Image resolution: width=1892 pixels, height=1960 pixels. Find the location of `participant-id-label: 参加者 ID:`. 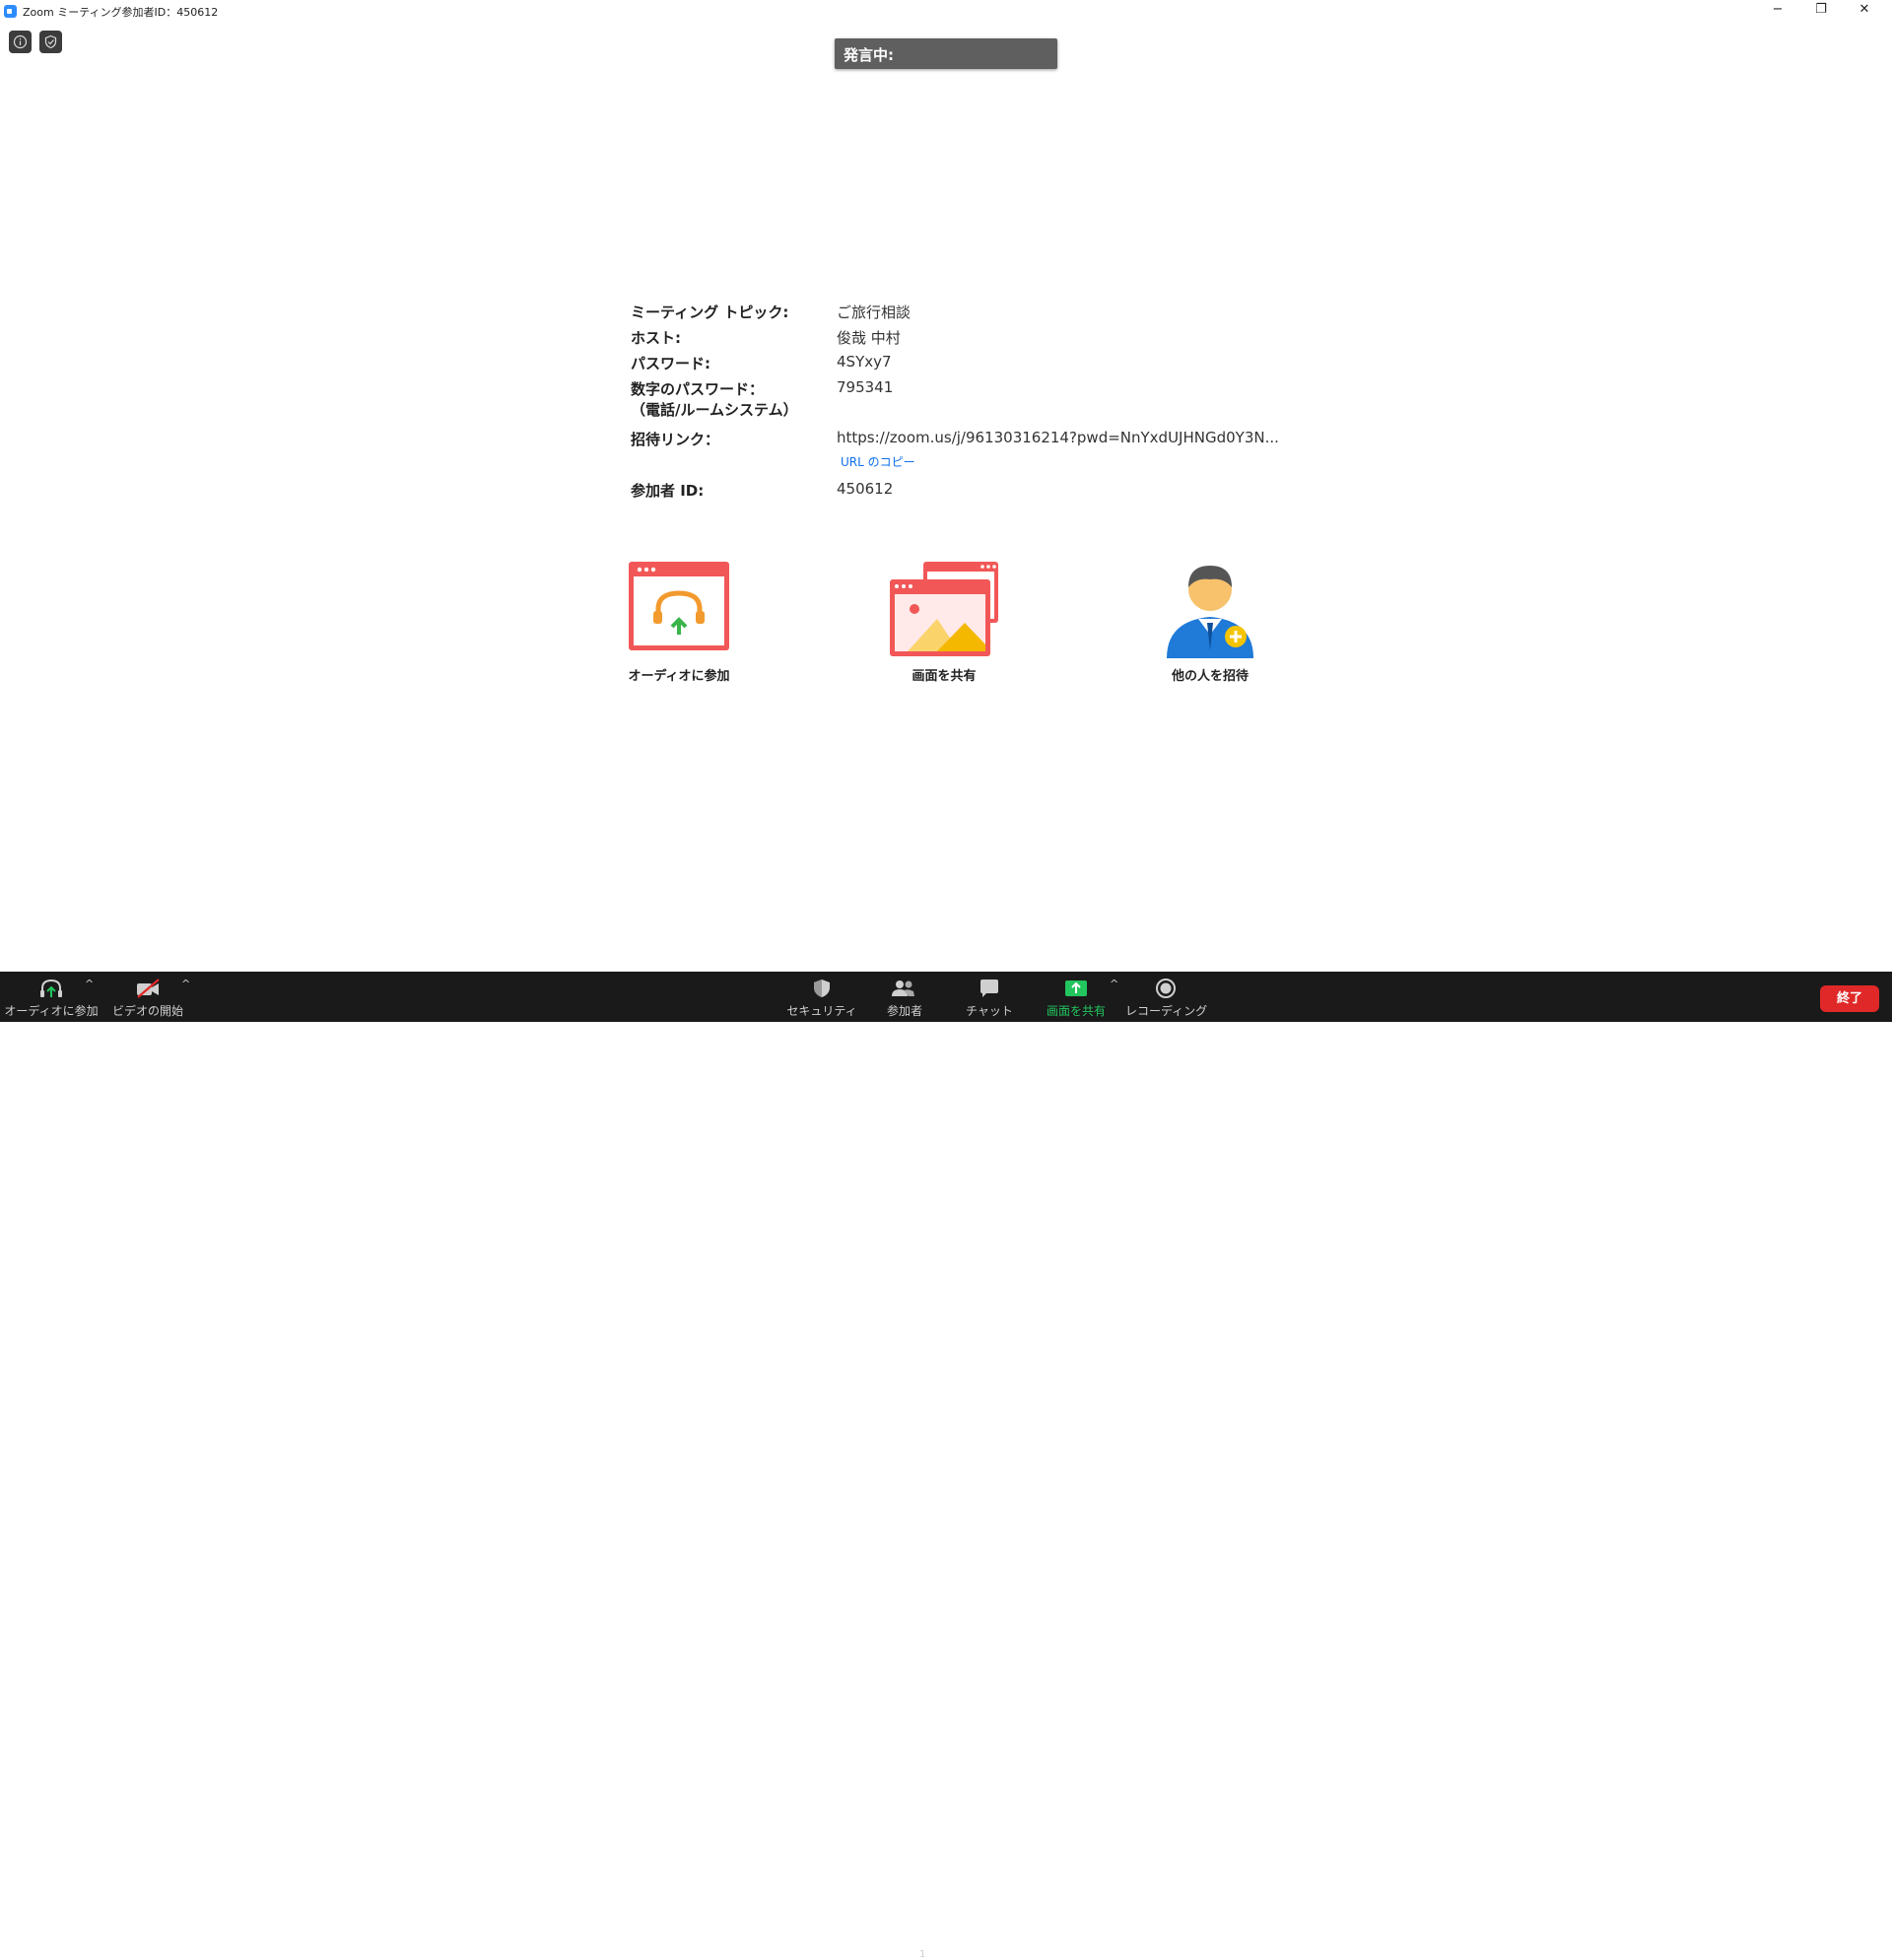

participant-id-label: 参加者 ID: is located at coordinates (668, 491).